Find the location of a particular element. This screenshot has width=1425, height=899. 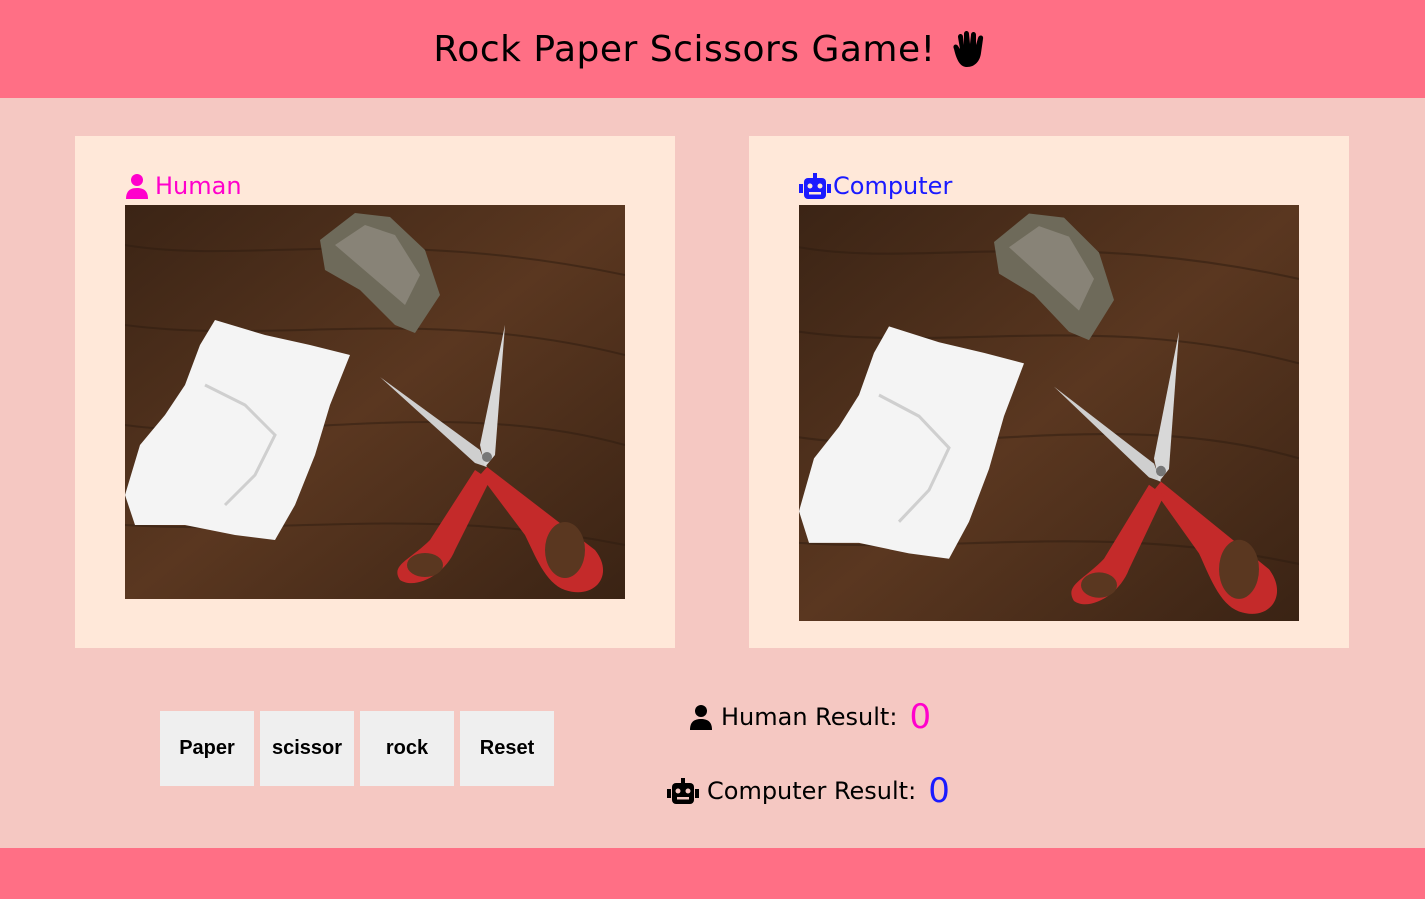

raised-hand-icon is located at coordinates (968, 49).